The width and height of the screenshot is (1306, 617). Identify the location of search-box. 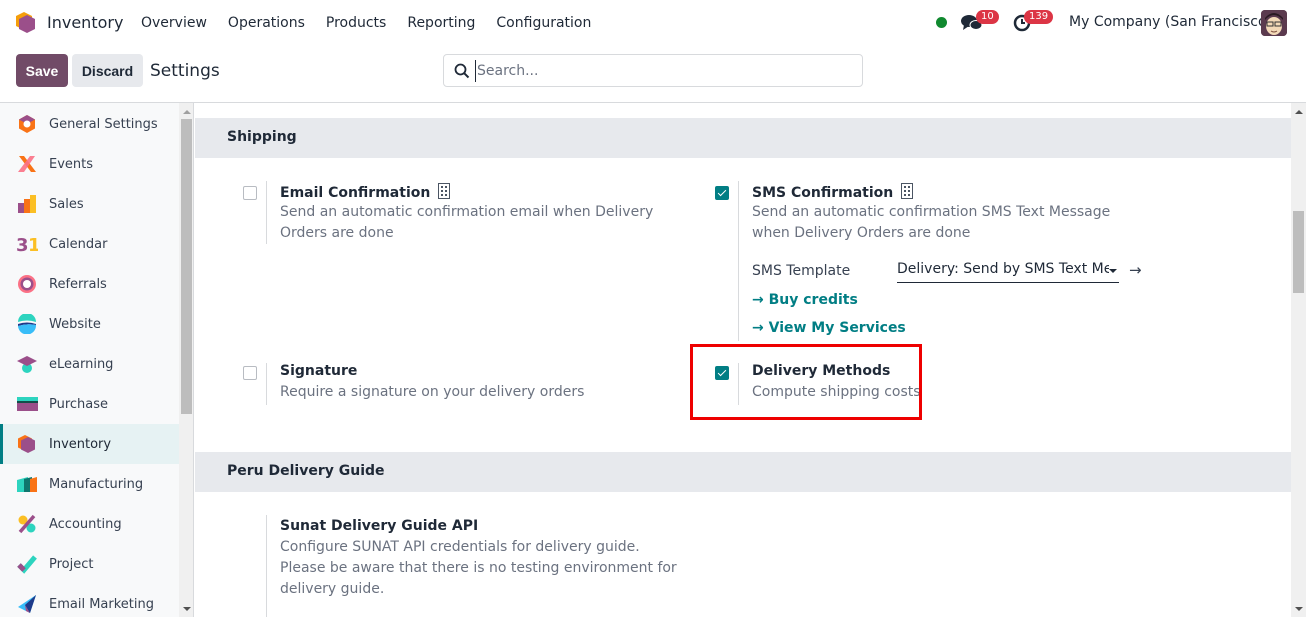
(653, 70).